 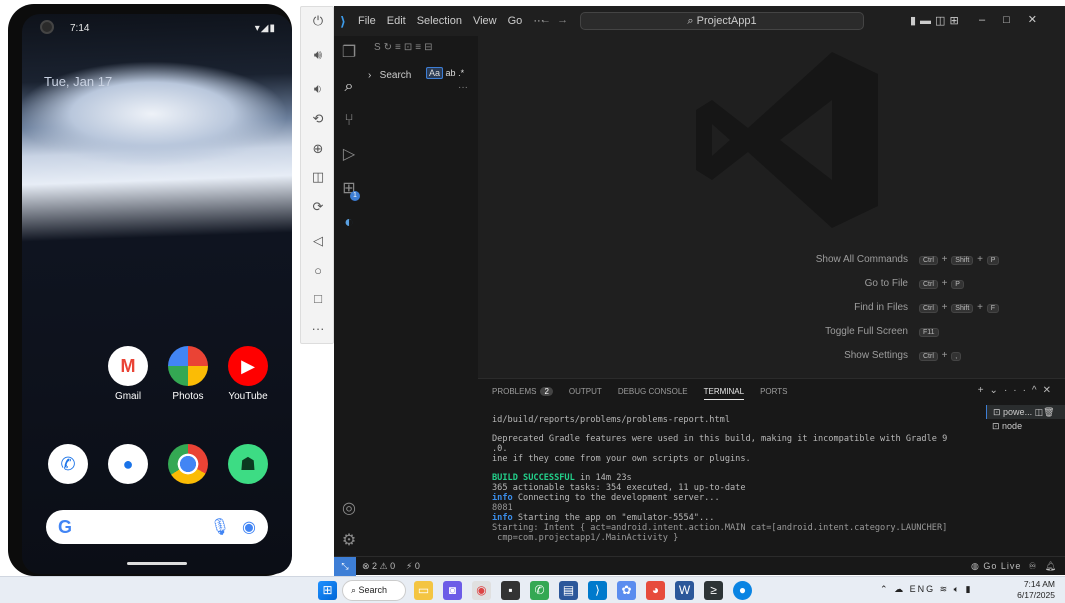 I want to click on app-chrome, so click(x=188, y=466).